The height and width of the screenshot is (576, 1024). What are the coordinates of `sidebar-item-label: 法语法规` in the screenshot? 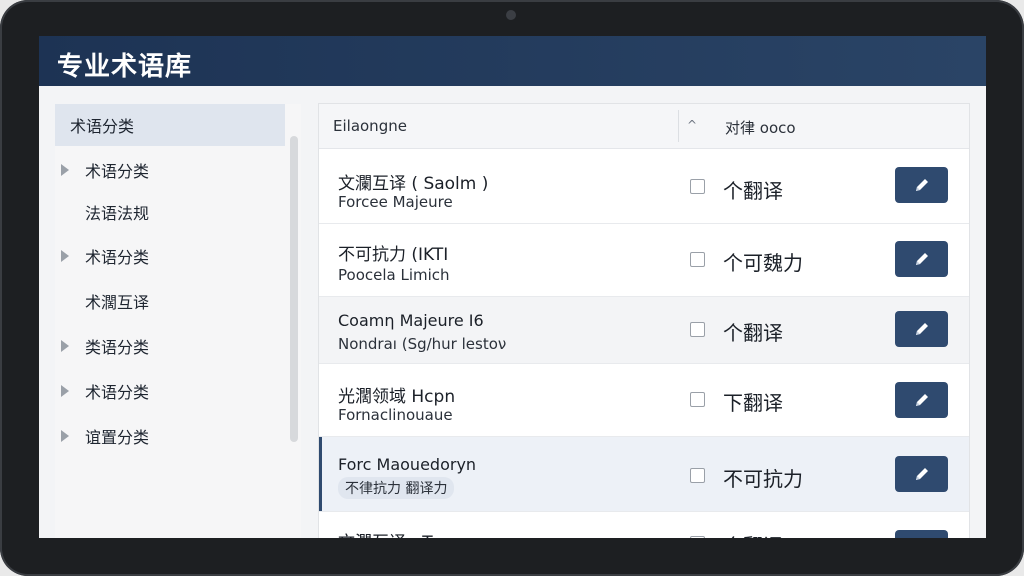 It's located at (117, 213).